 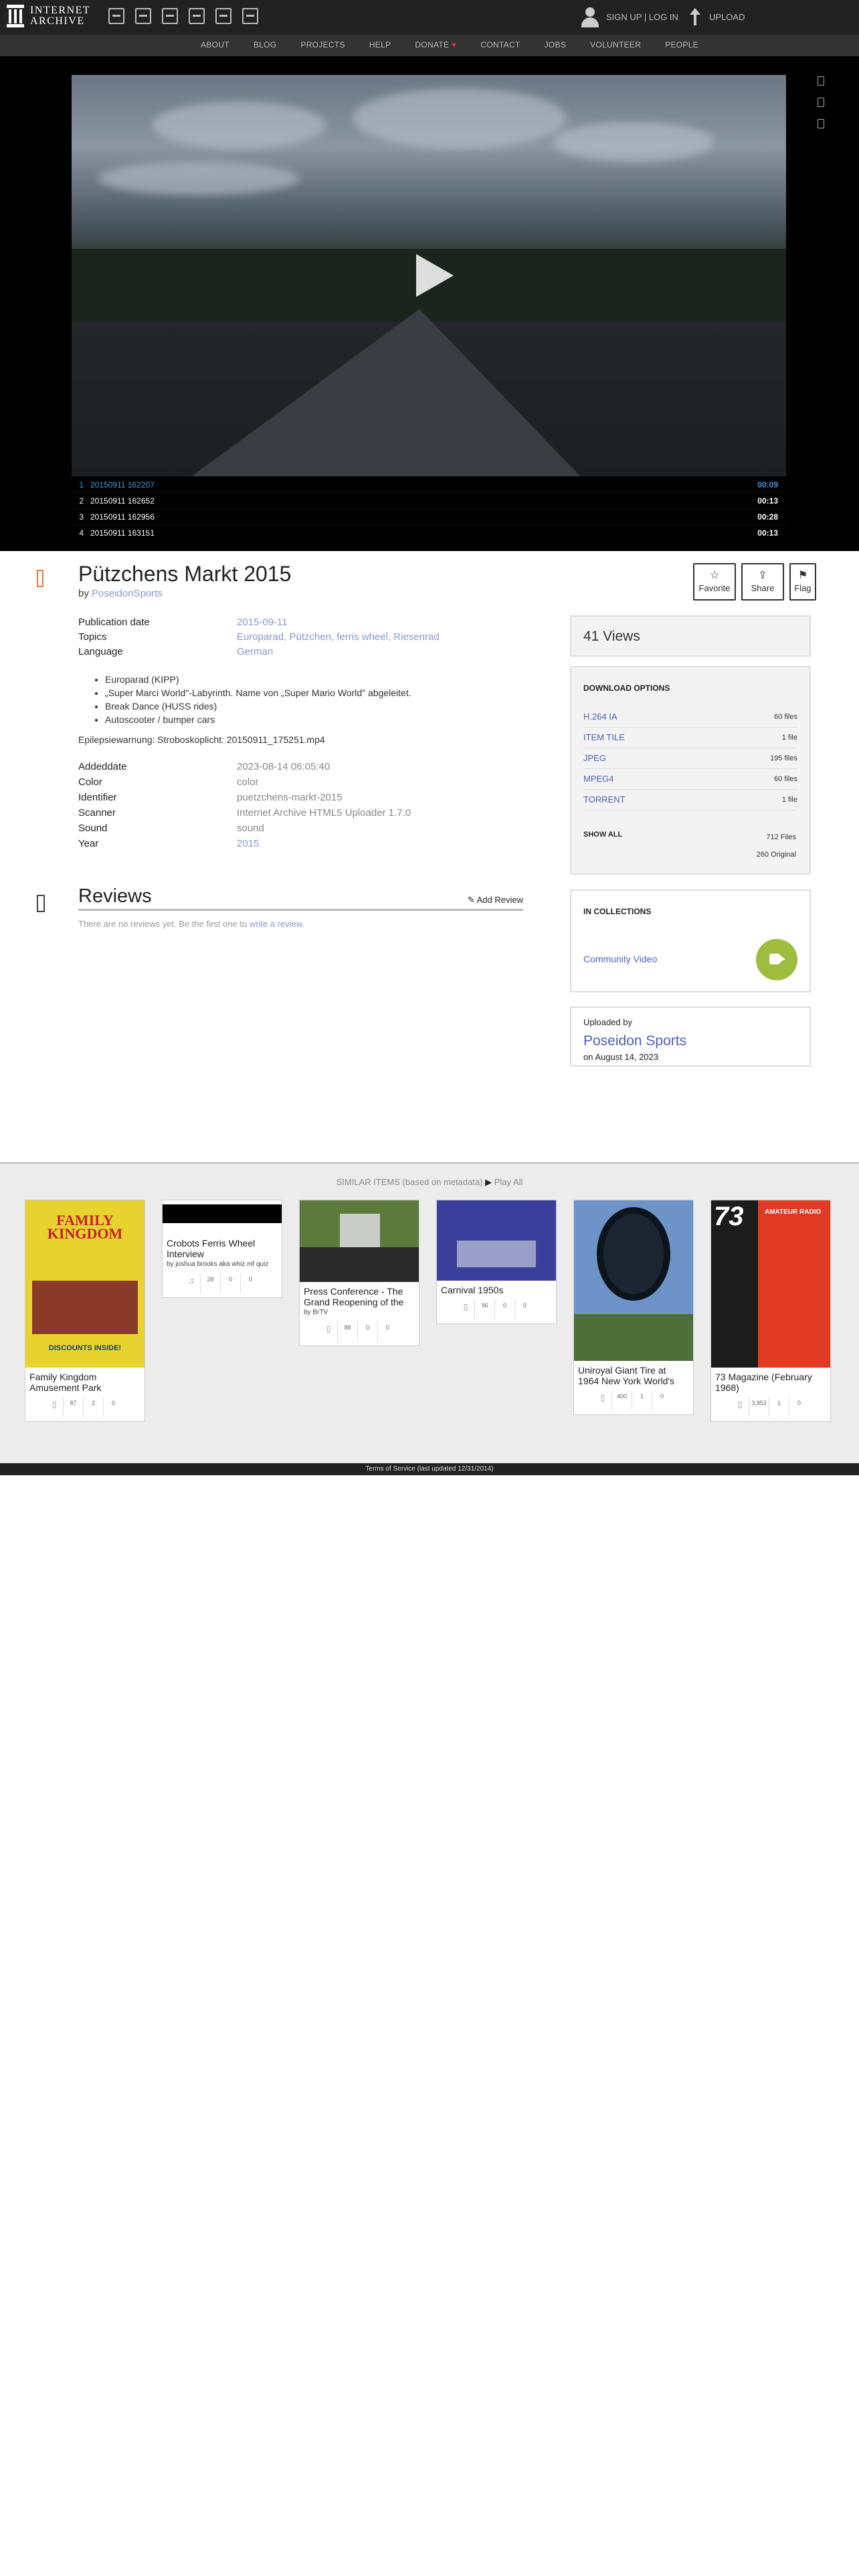 What do you see at coordinates (715, 582) in the screenshot?
I see `favorite-button: ☆ Favorite` at bounding box center [715, 582].